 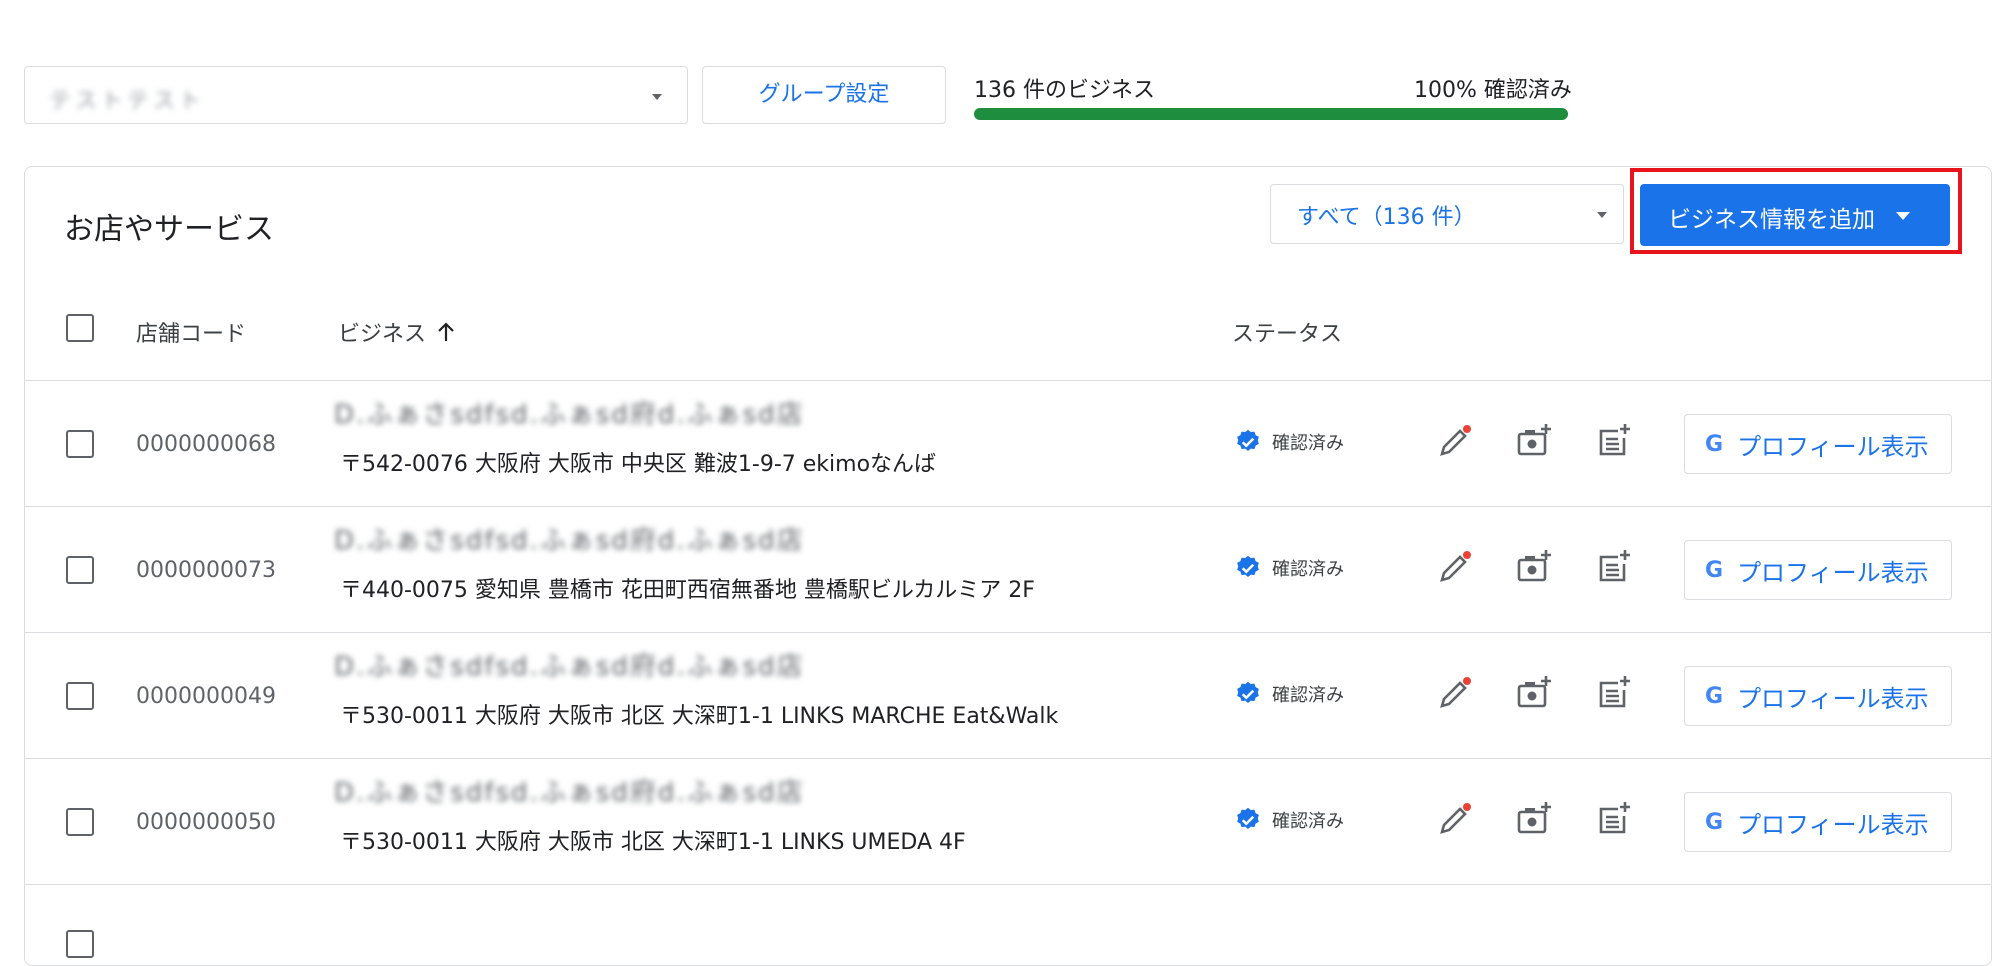 I want to click on group-select-value: テストテスト, so click(x=127, y=101).